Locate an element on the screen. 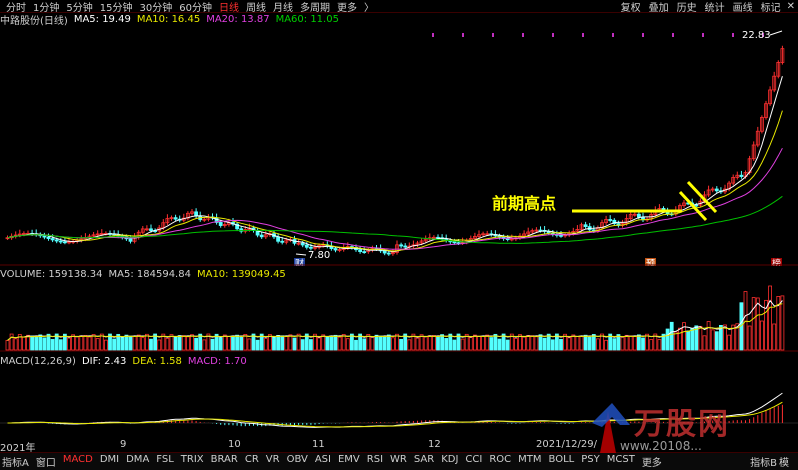 This screenshot has width=798, height=470. indicator-tab: CR is located at coordinates (252, 461).